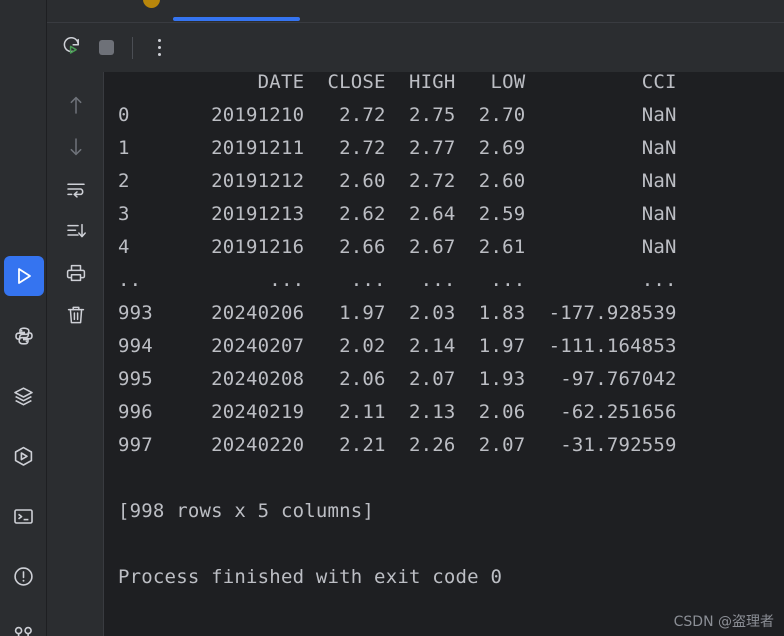 This screenshot has height=636, width=784. I want to click on activity-item-services, so click(24, 396).